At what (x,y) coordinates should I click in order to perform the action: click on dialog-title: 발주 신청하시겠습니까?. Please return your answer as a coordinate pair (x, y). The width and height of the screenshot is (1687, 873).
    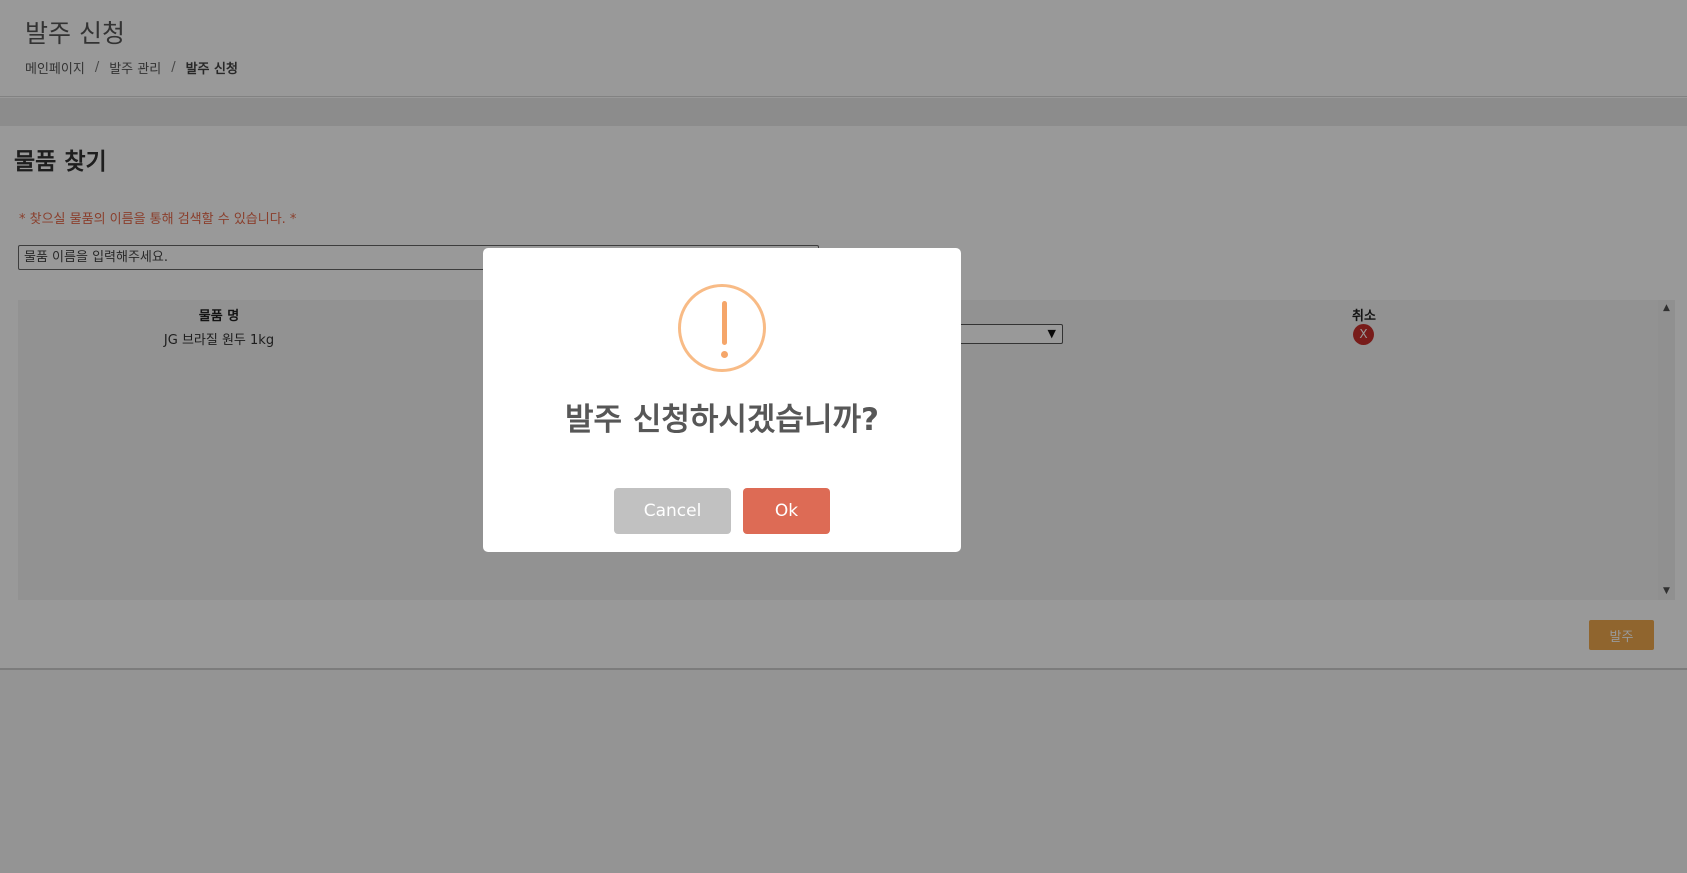
    Looking at the image, I should click on (722, 420).